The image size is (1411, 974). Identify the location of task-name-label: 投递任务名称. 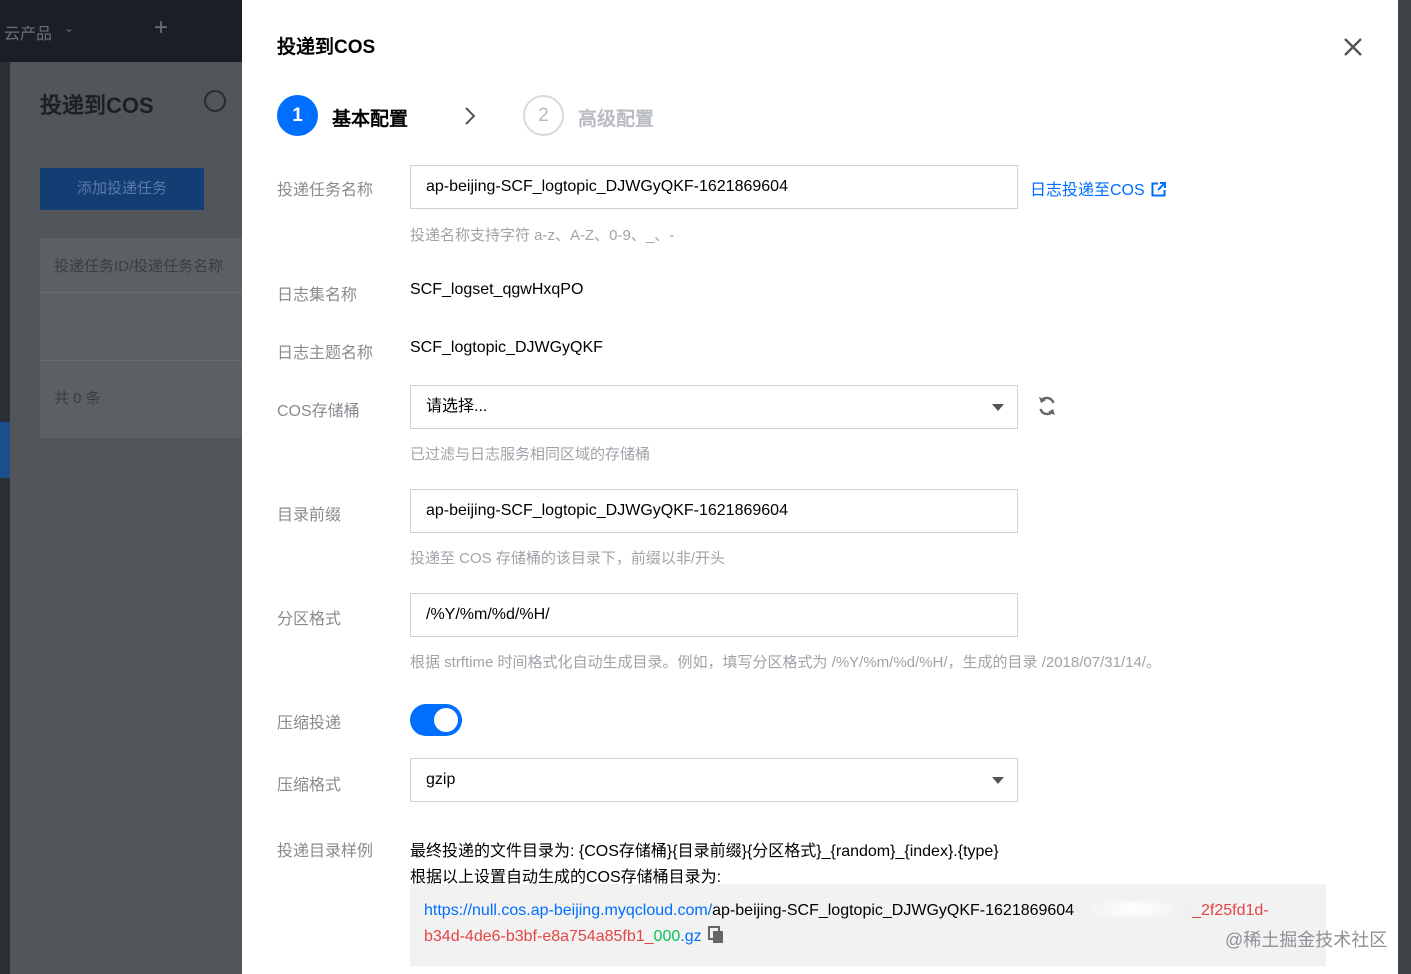
(325, 190).